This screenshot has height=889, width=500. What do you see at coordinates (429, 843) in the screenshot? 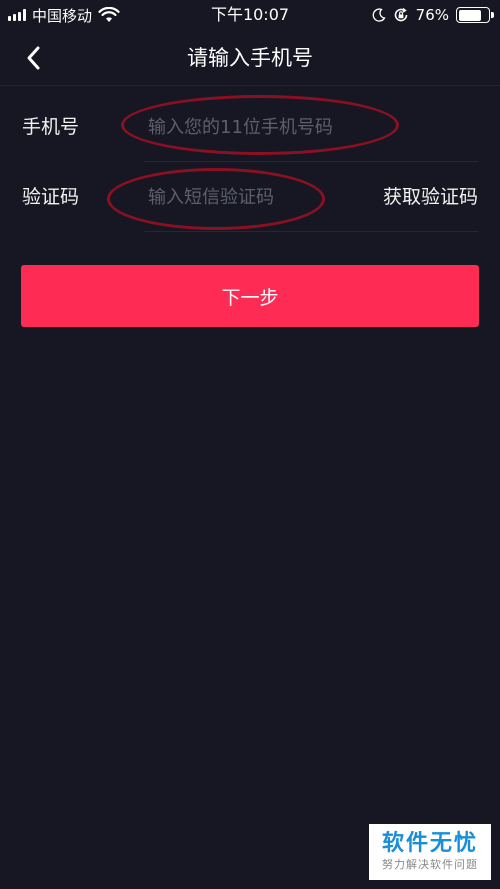
I see `watermark-title: 软件无忧` at bounding box center [429, 843].